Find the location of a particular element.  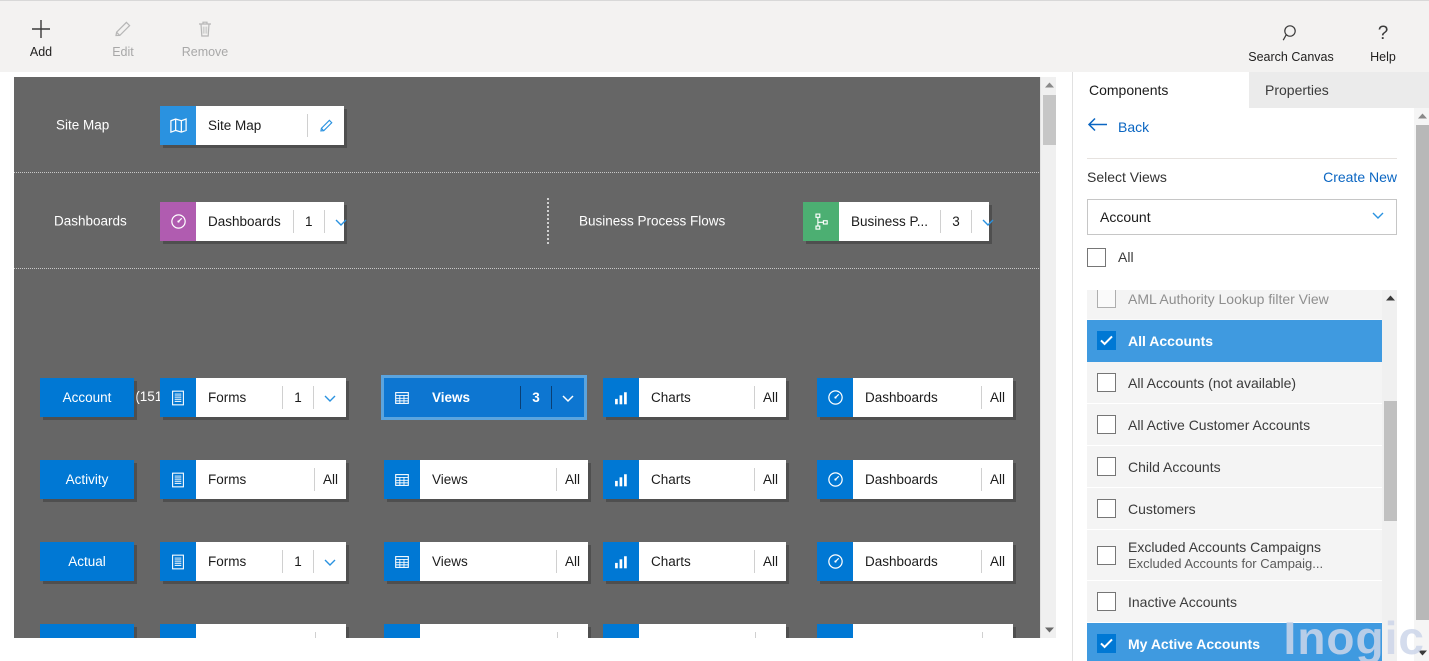

sitemap-edit-pencil-icon is located at coordinates (326, 125).